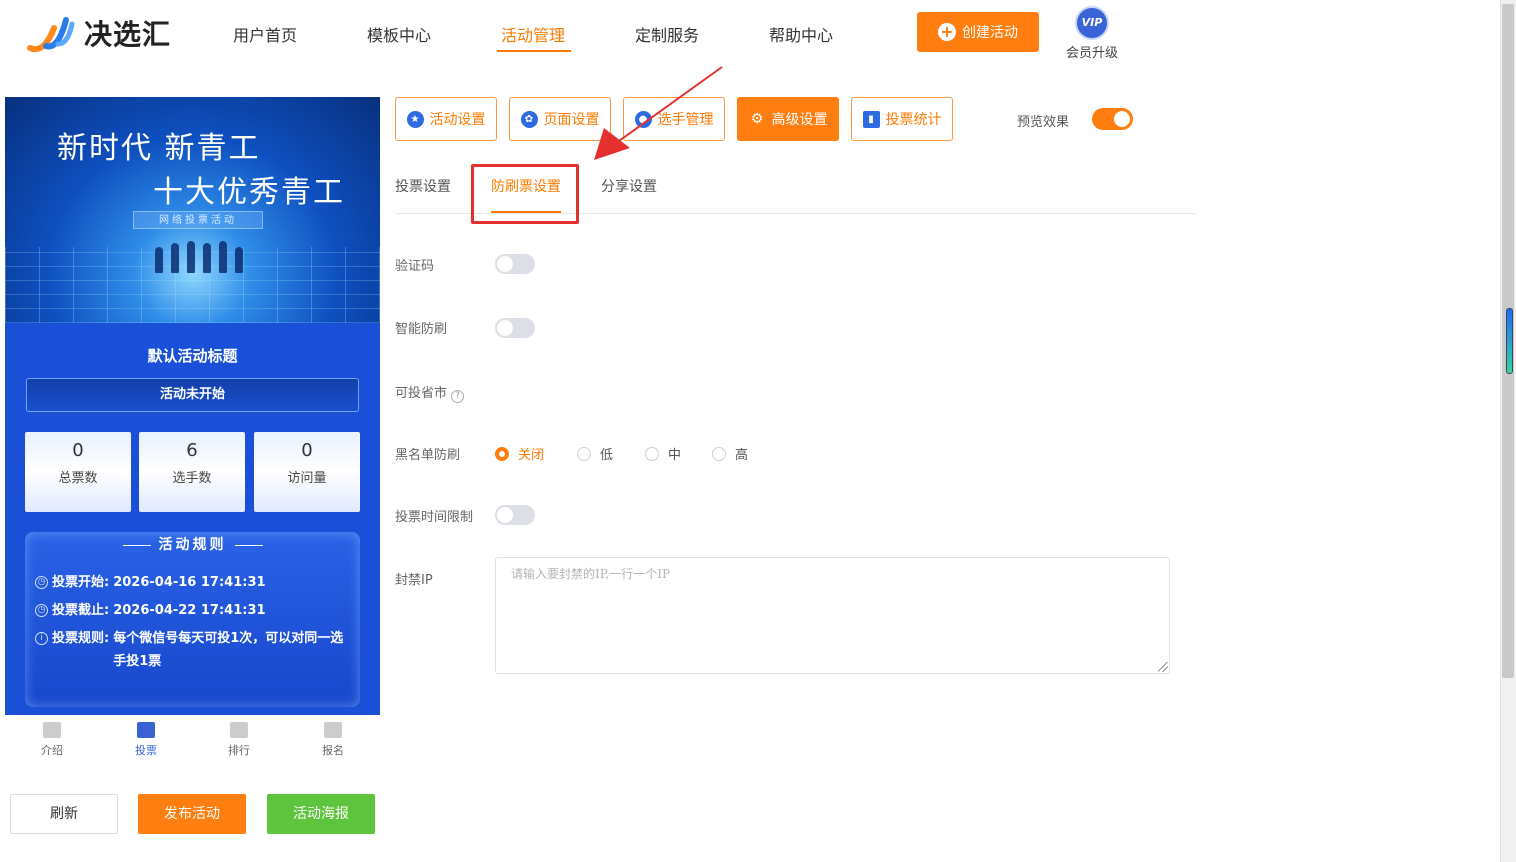  Describe the element at coordinates (414, 580) in the screenshot. I see `ban-ip-label: 封禁IP` at that location.